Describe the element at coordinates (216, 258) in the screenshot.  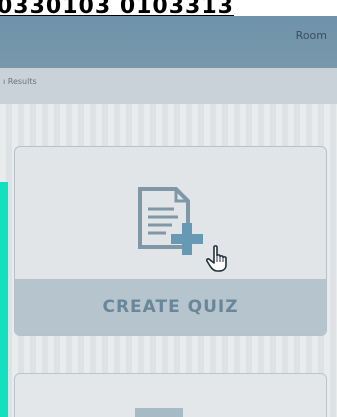
I see `hand-pointer-icon` at that location.